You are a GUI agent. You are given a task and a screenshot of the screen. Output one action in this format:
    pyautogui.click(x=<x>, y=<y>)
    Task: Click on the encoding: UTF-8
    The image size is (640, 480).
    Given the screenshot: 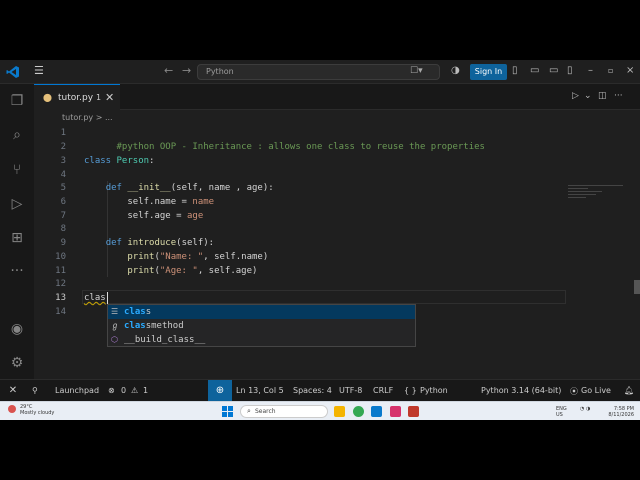 What is the action you would take?
    pyautogui.click(x=350, y=390)
    